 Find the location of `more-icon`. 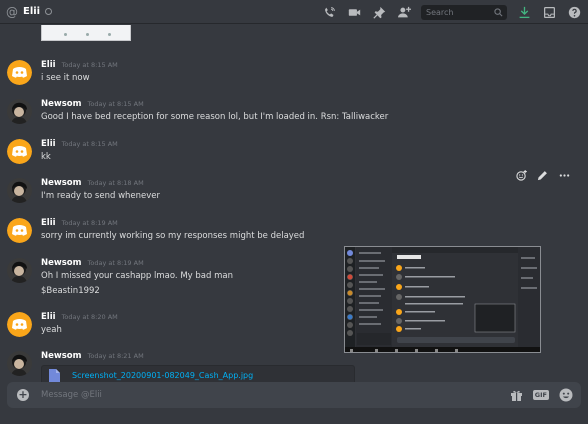

more-icon is located at coordinates (564, 175).